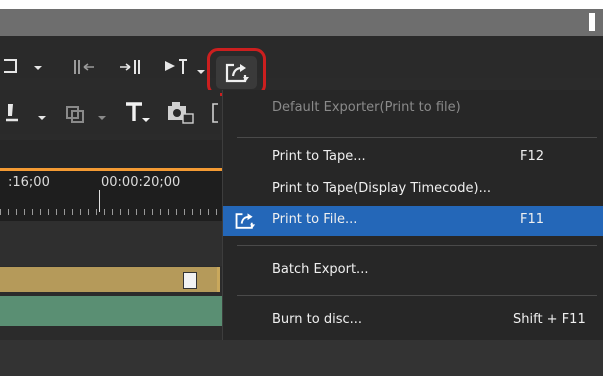  What do you see at coordinates (111, 311) in the screenshot?
I see `video-clip` at bounding box center [111, 311].